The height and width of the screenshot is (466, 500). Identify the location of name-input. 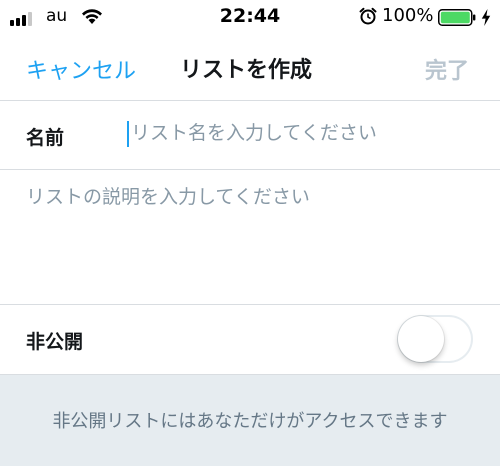
(306, 133).